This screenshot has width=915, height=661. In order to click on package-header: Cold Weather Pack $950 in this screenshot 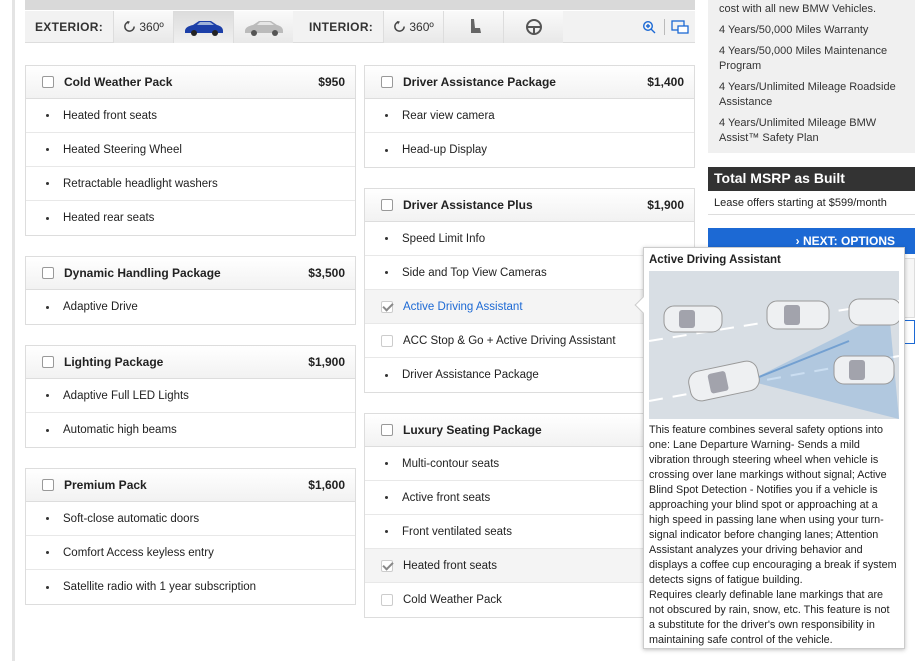, I will do `click(190, 82)`.